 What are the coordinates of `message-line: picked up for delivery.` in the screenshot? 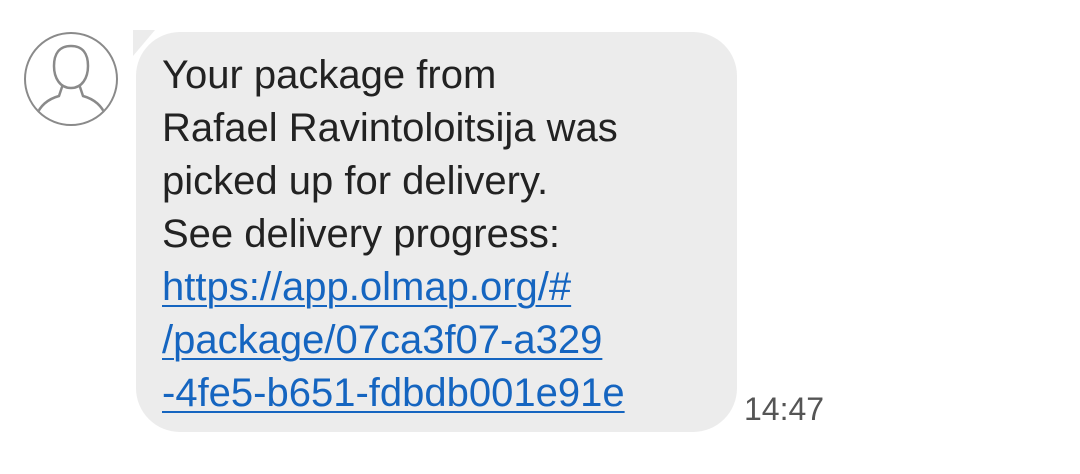 It's located at (355, 181).